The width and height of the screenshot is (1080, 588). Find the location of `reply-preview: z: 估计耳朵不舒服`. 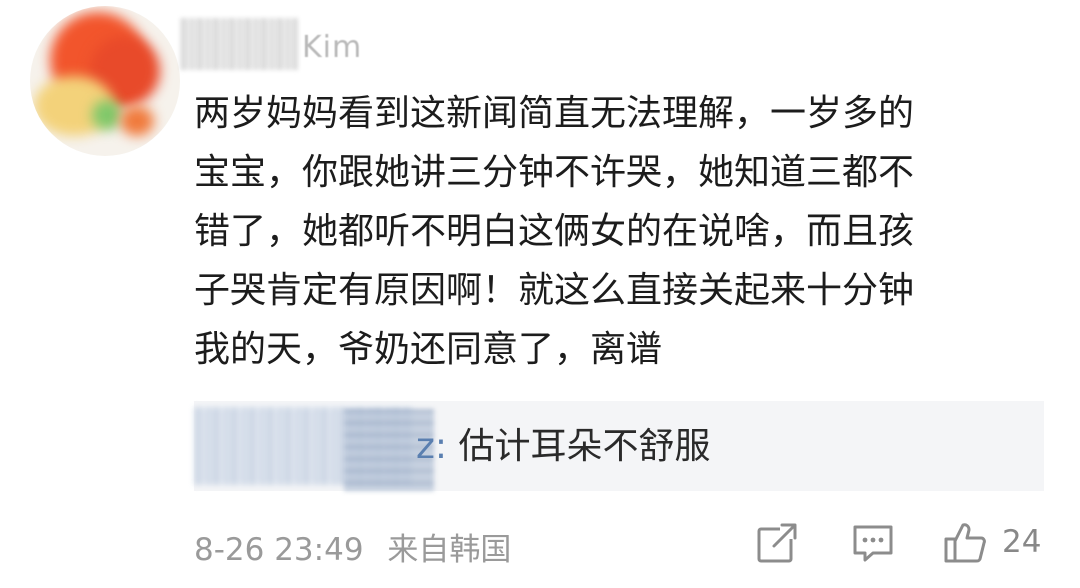

reply-preview: z: 估计耳朵不舒服 is located at coordinates (619, 446).